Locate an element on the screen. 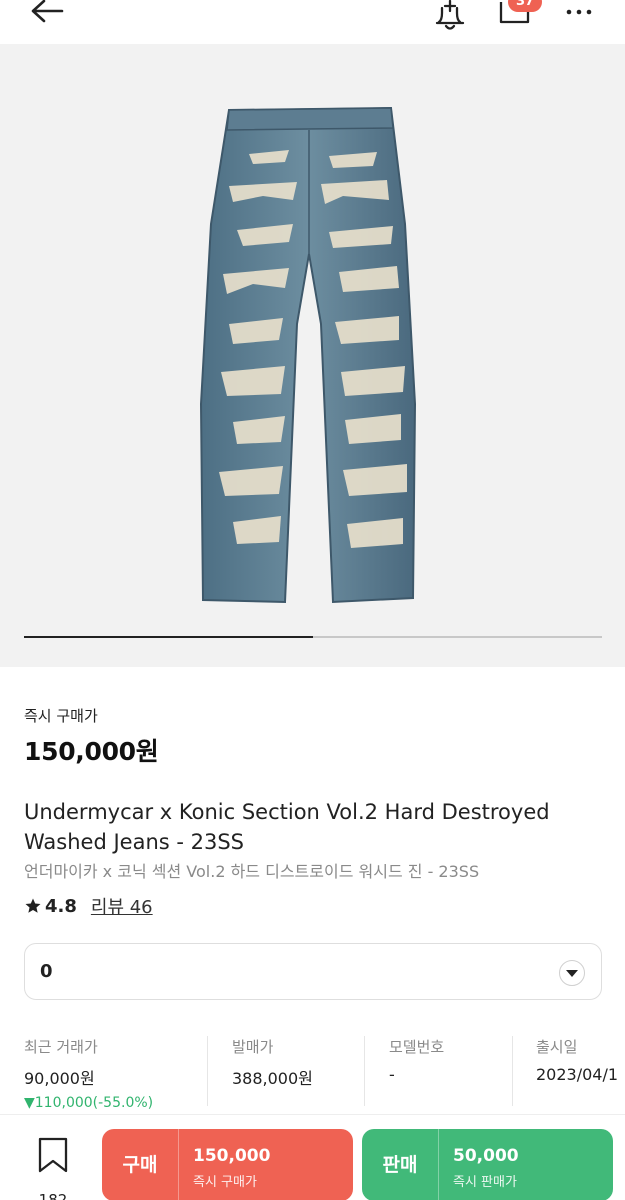 This screenshot has width=625, height=1200. sell-button-divider is located at coordinates (438, 1164).